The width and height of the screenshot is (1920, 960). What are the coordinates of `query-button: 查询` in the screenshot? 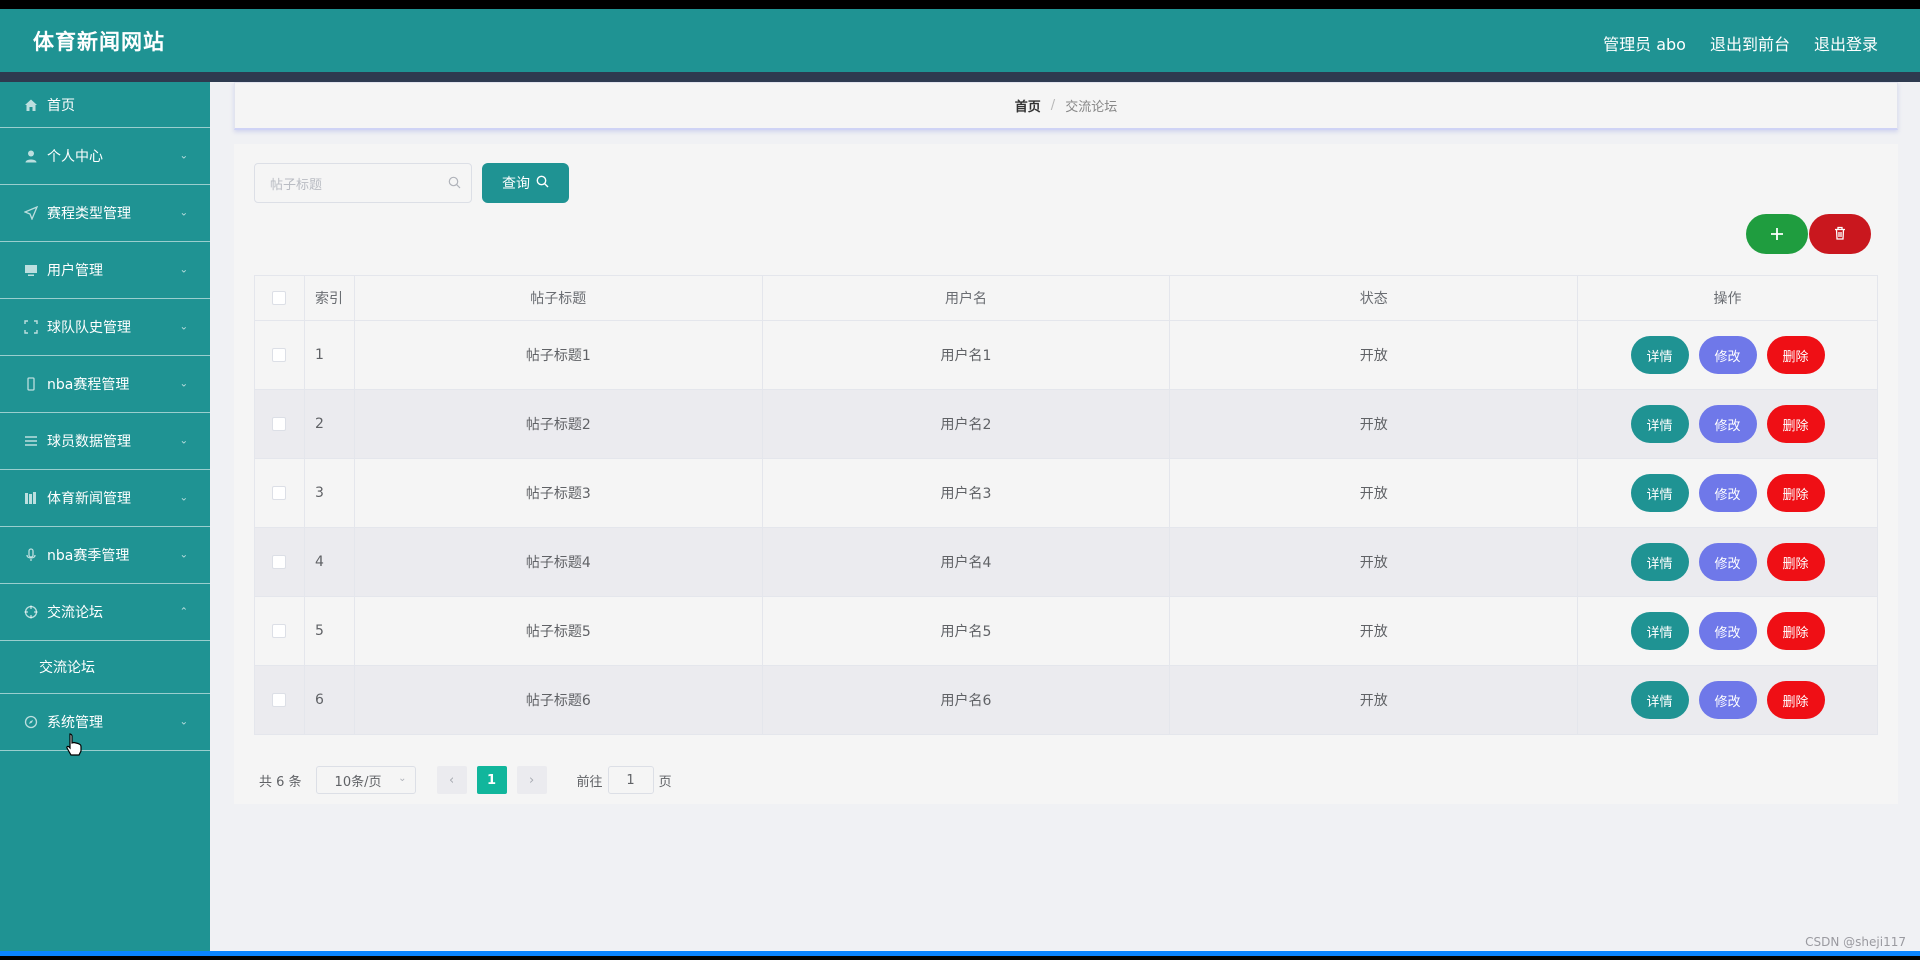 It's located at (525, 183).